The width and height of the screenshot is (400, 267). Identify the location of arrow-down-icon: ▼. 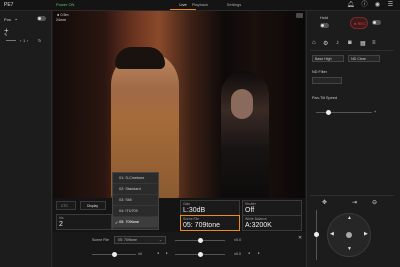
(349, 249).